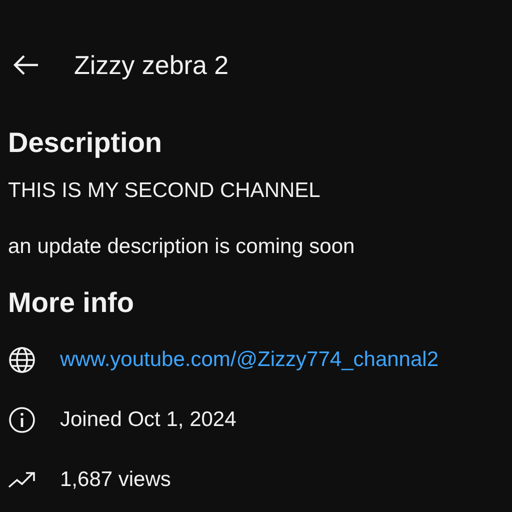 The image size is (512, 512). Describe the element at coordinates (182, 247) in the screenshot. I see `description-text: an update description is coming soon` at that location.